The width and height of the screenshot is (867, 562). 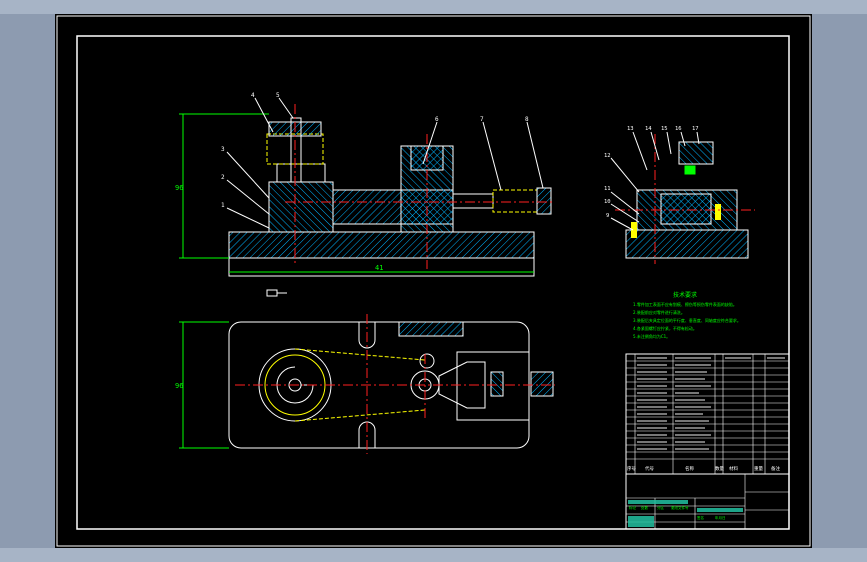 What do you see at coordinates (686, 209) in the screenshot?
I see `side-bushing` at bounding box center [686, 209].